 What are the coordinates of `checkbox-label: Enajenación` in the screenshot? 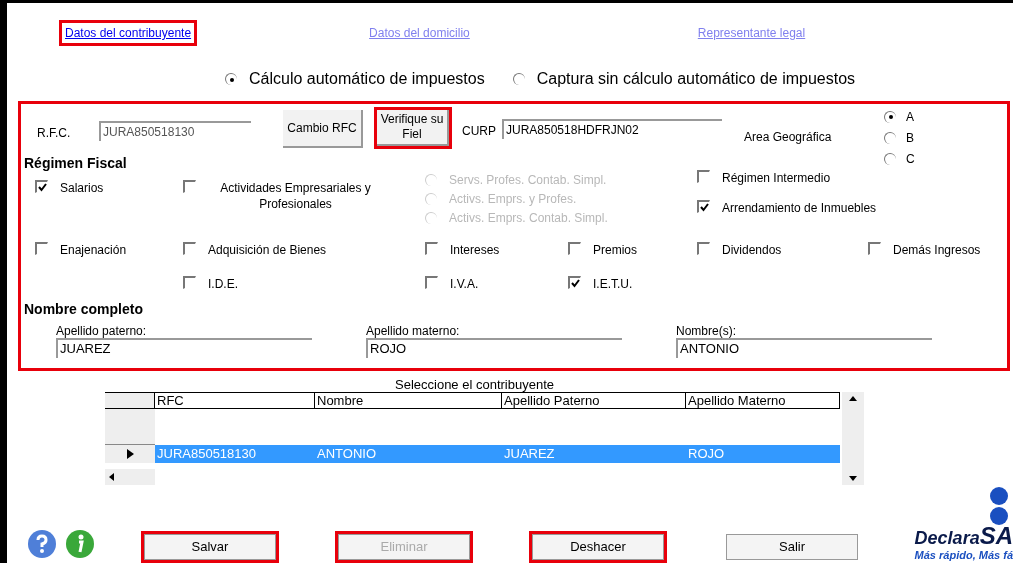 It's located at (93, 250).